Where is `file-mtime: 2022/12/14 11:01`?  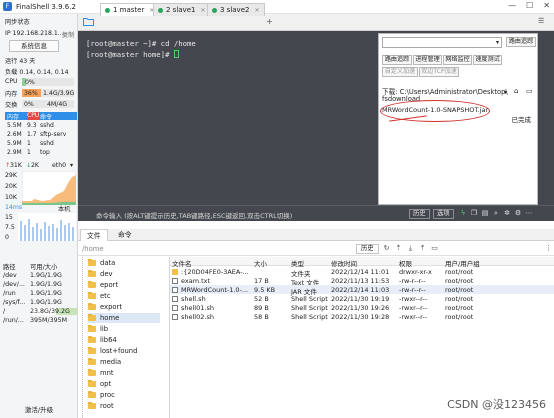 file-mtime: 2022/12/14 11:01 is located at coordinates (360, 272).